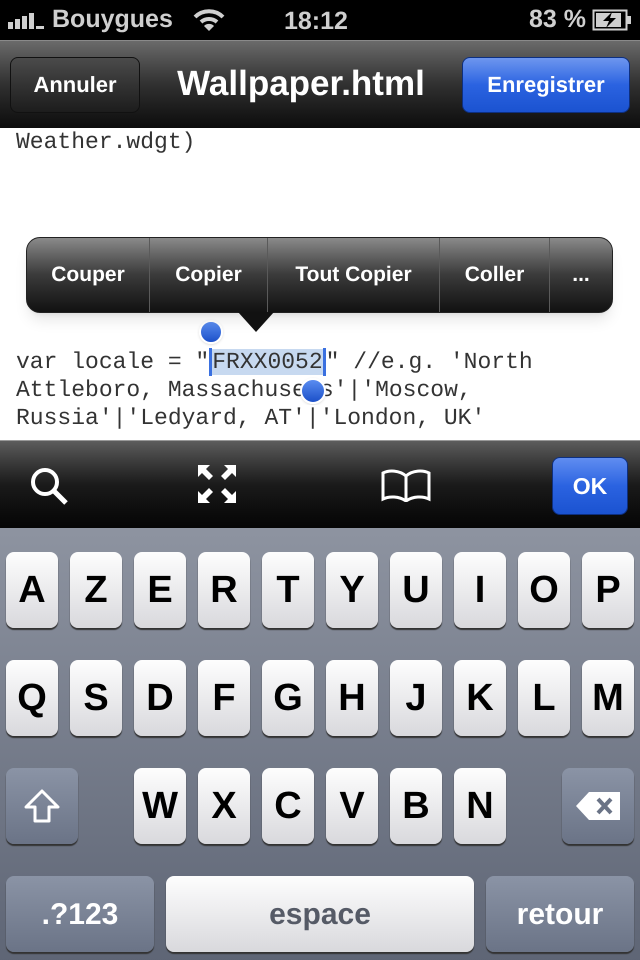 The image size is (640, 960). Describe the element at coordinates (75, 84) in the screenshot. I see `cancel-button: Annuler` at that location.